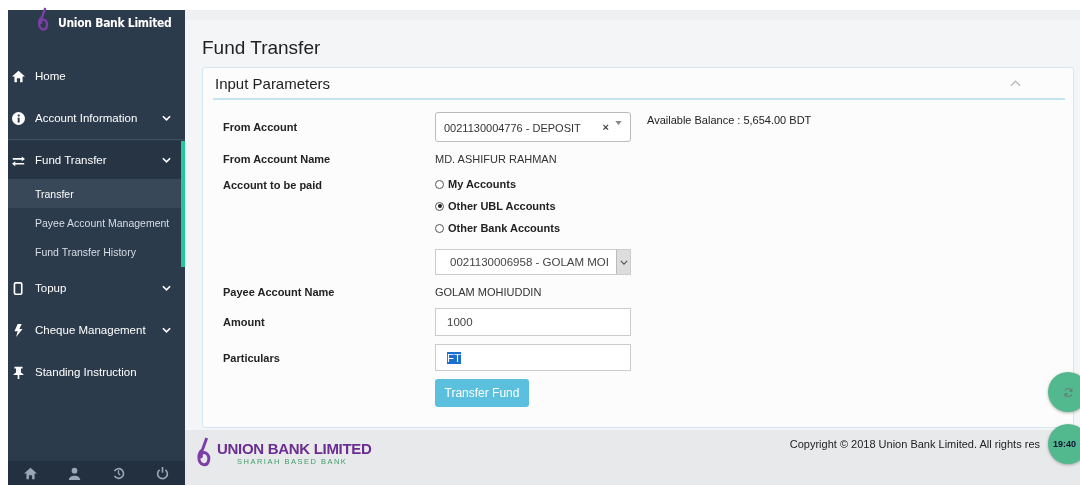 Image resolution: width=1080 pixels, height=485 pixels. What do you see at coordinates (618, 123) in the screenshot?
I see `caret-down-icon` at bounding box center [618, 123].